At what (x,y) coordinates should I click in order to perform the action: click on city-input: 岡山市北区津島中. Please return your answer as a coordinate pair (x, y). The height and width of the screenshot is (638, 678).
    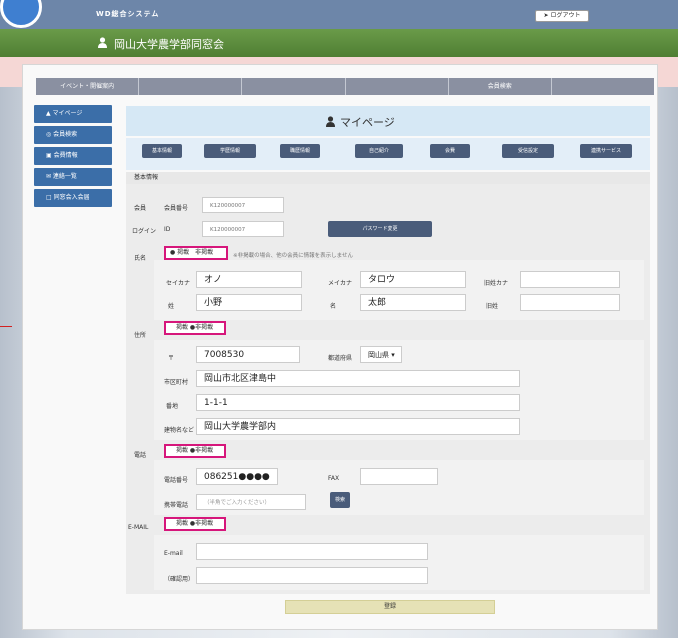
    Looking at the image, I should click on (358, 378).